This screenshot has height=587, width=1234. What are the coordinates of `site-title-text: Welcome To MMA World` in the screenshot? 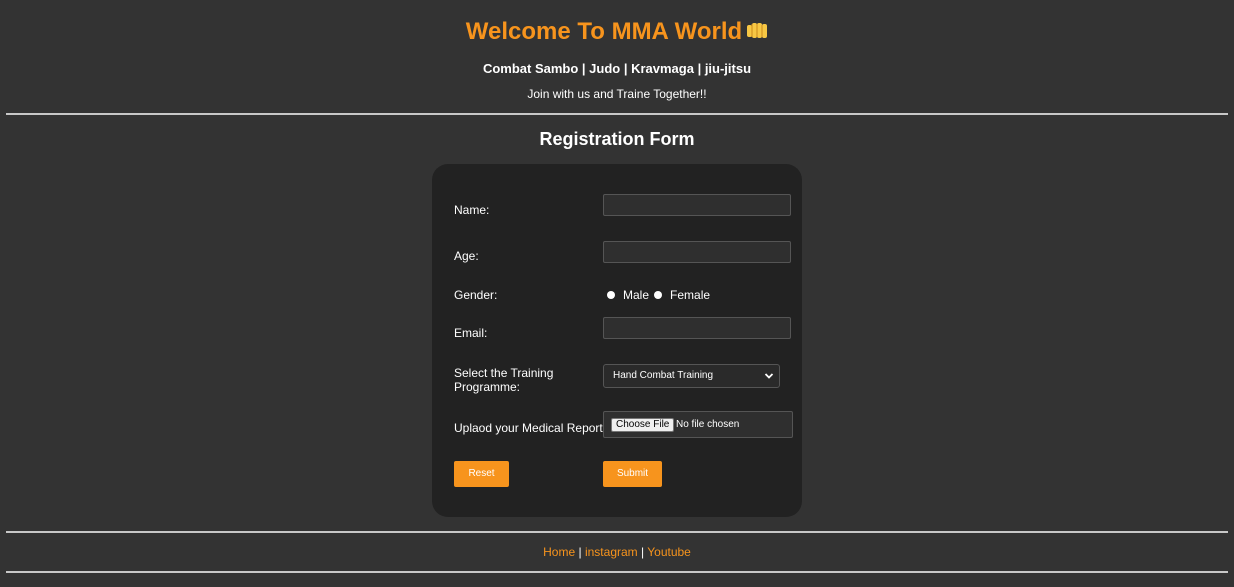 It's located at (604, 31).